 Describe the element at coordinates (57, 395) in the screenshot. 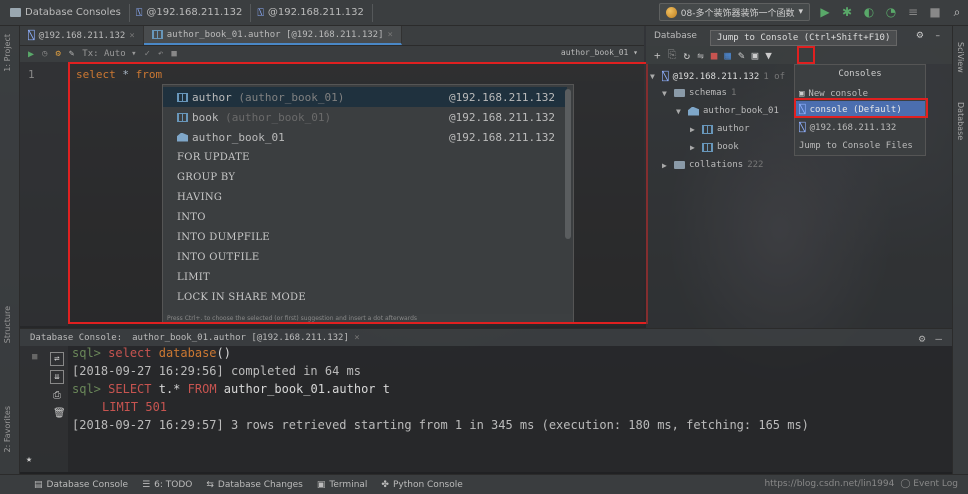

I see `print-icon: ⎙` at that location.